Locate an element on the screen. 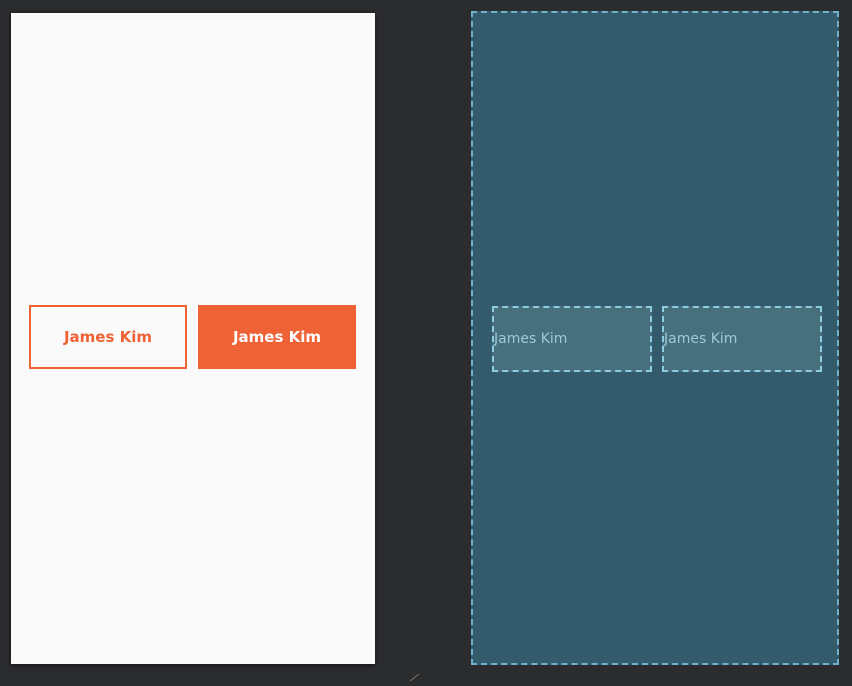 The image size is (852, 686). outlined-button: James Kim is located at coordinates (108, 337).